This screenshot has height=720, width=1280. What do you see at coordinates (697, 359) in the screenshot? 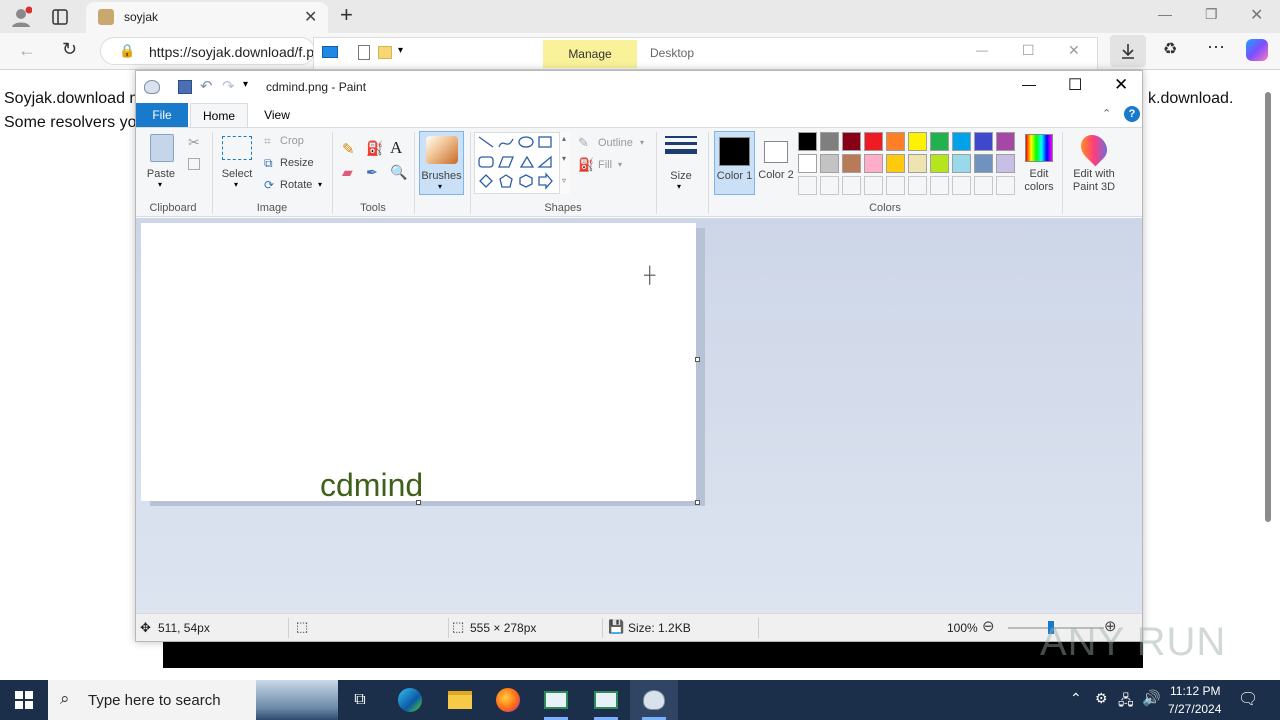
I see `resize-handle-right` at bounding box center [697, 359].